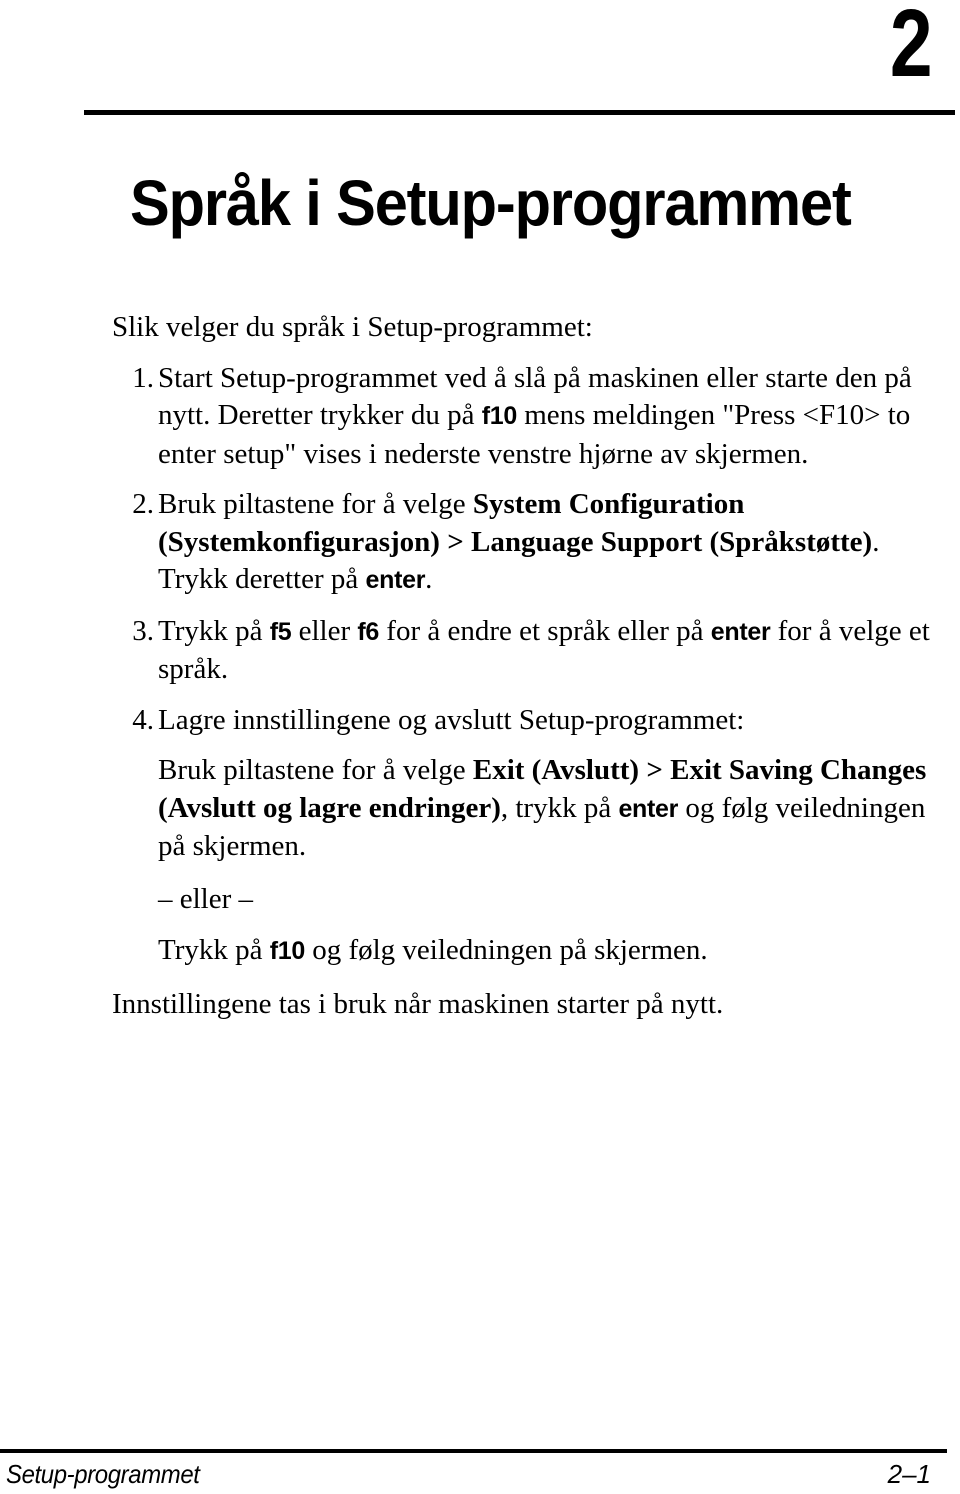 This screenshot has width=960, height=1494. Describe the element at coordinates (206, 898) in the screenshot. I see `or-separator: – eller –` at that location.